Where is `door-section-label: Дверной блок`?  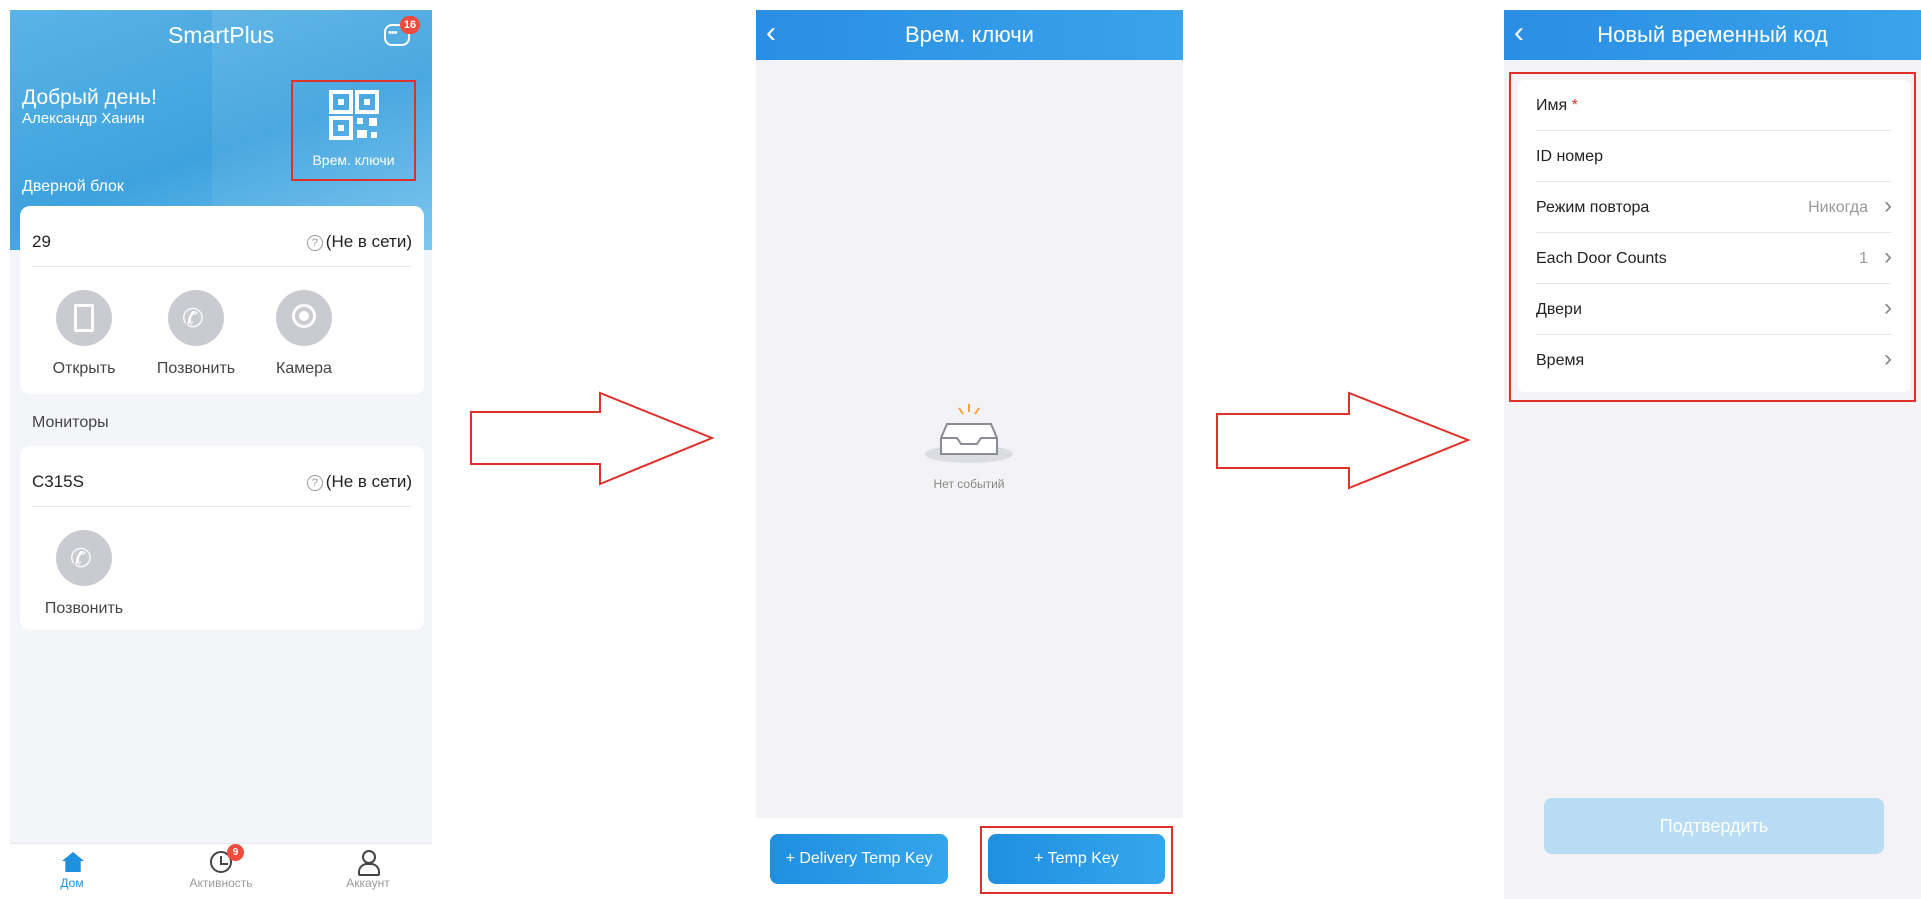
door-section-label: Дверной блок is located at coordinates (73, 186).